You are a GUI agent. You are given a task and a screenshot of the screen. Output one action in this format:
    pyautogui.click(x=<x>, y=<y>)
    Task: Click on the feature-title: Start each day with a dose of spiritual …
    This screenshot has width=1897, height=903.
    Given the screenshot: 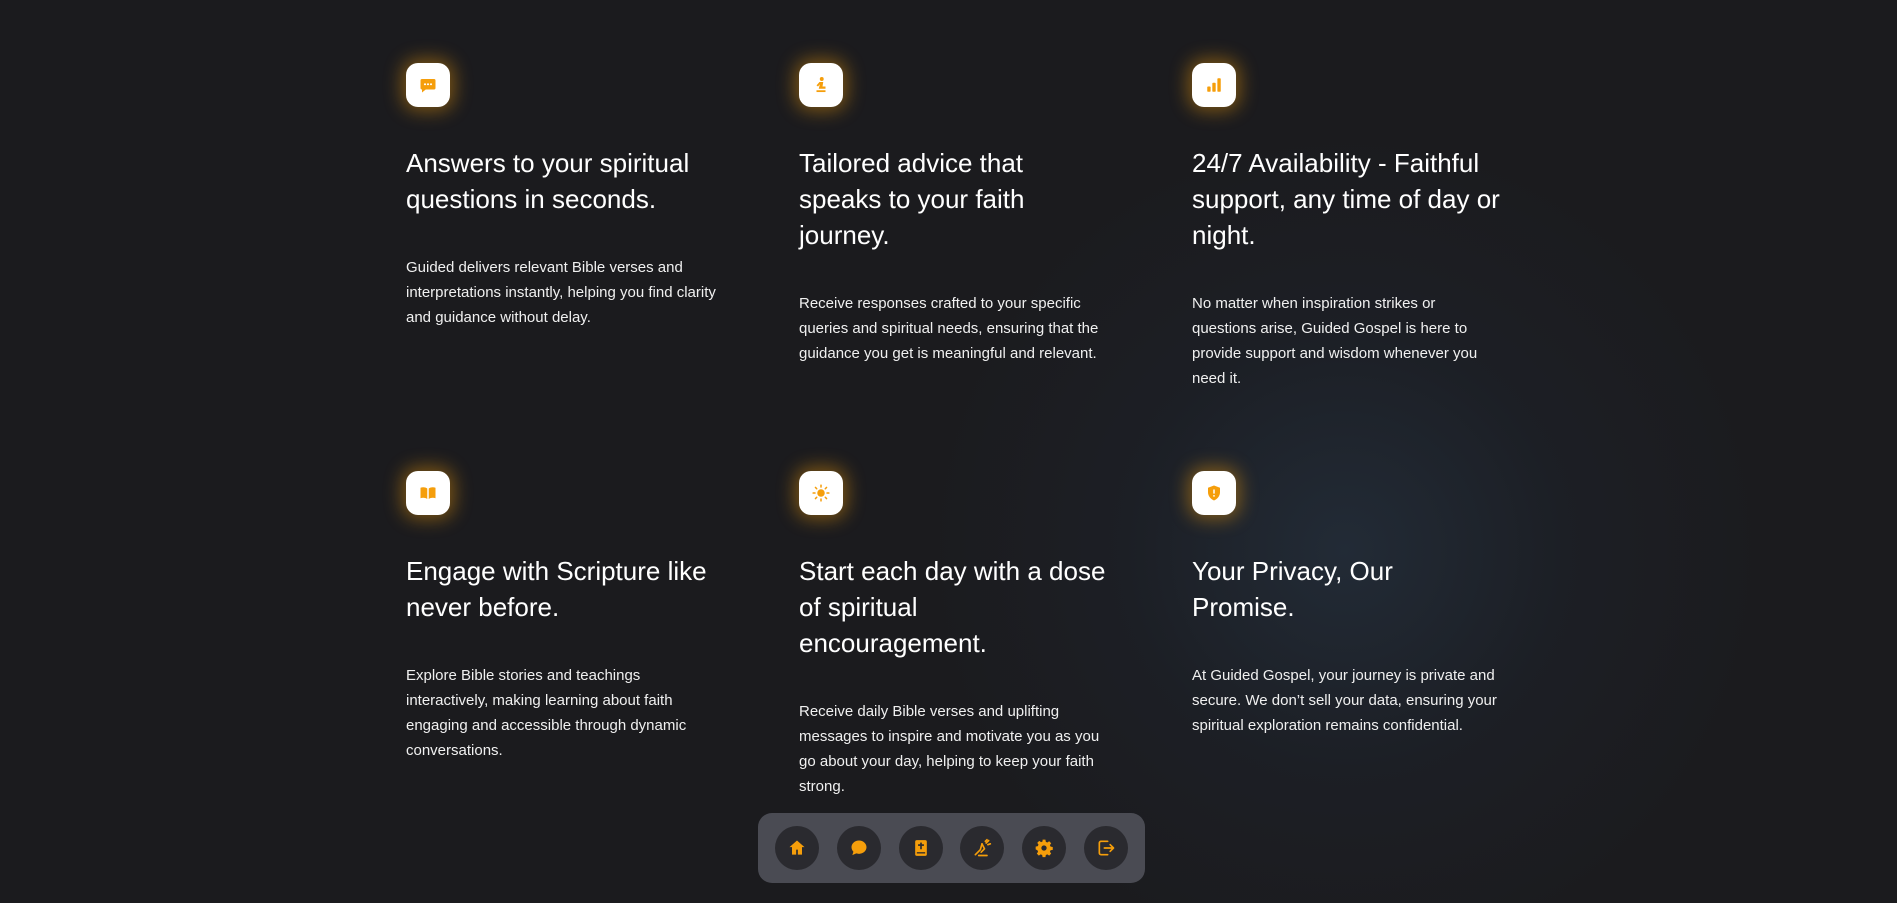 What is the action you would take?
    pyautogui.click(x=952, y=607)
    